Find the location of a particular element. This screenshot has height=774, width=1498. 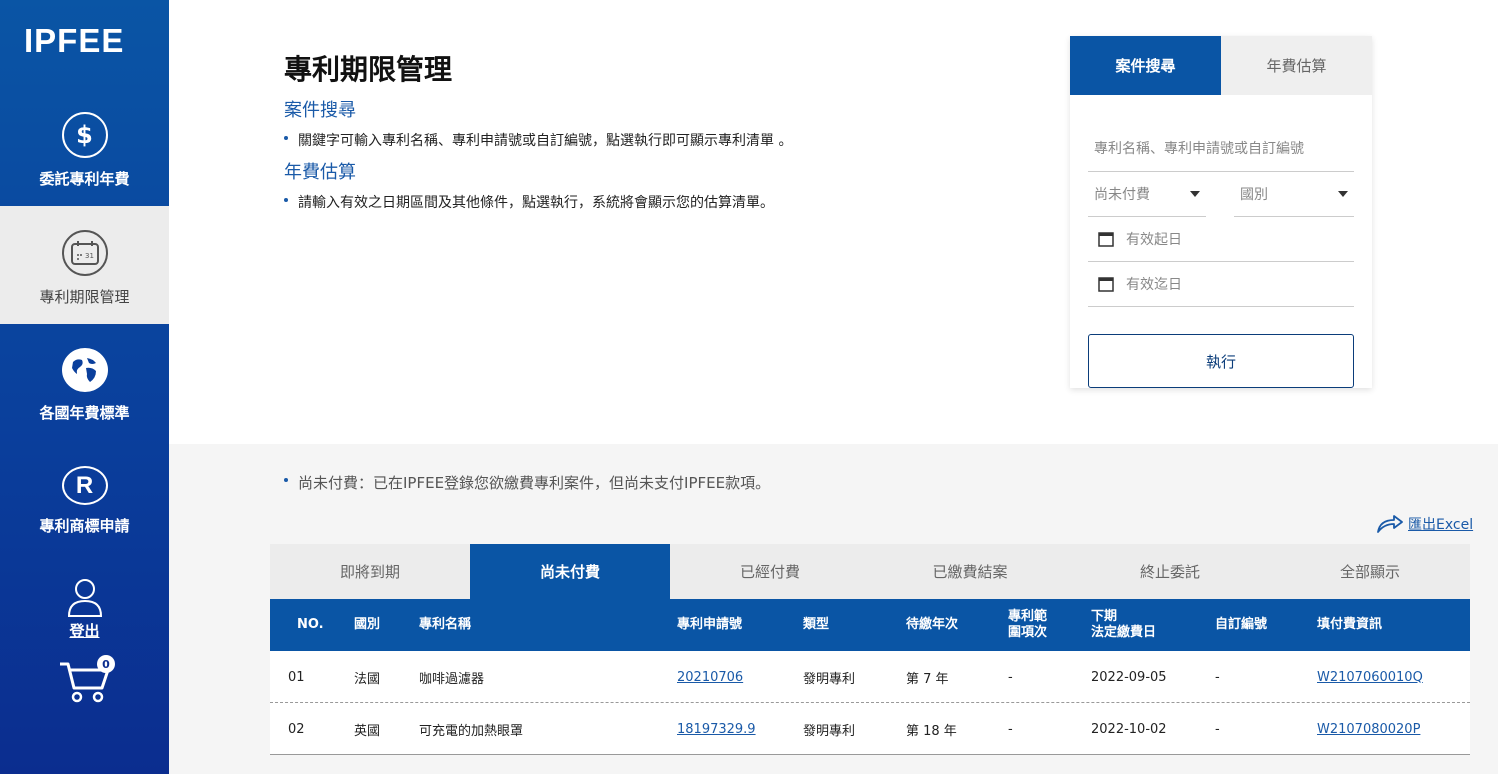

tab-unpaid: 尚未付費 is located at coordinates (570, 571).